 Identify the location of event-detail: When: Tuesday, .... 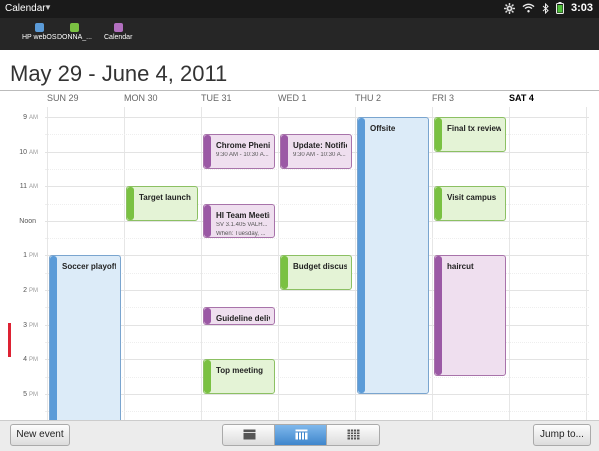
(241, 233).